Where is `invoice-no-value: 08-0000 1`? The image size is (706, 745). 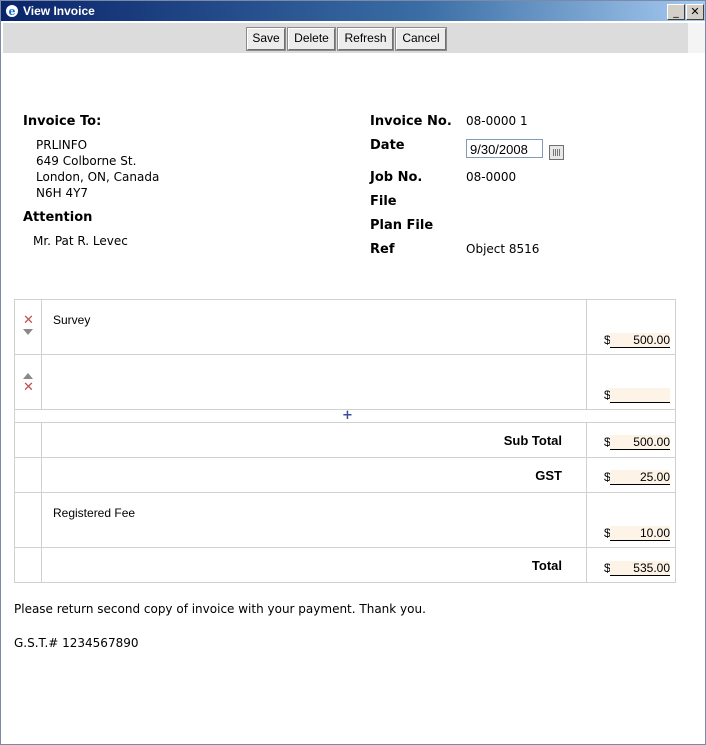 invoice-no-value: 08-0000 1 is located at coordinates (497, 121).